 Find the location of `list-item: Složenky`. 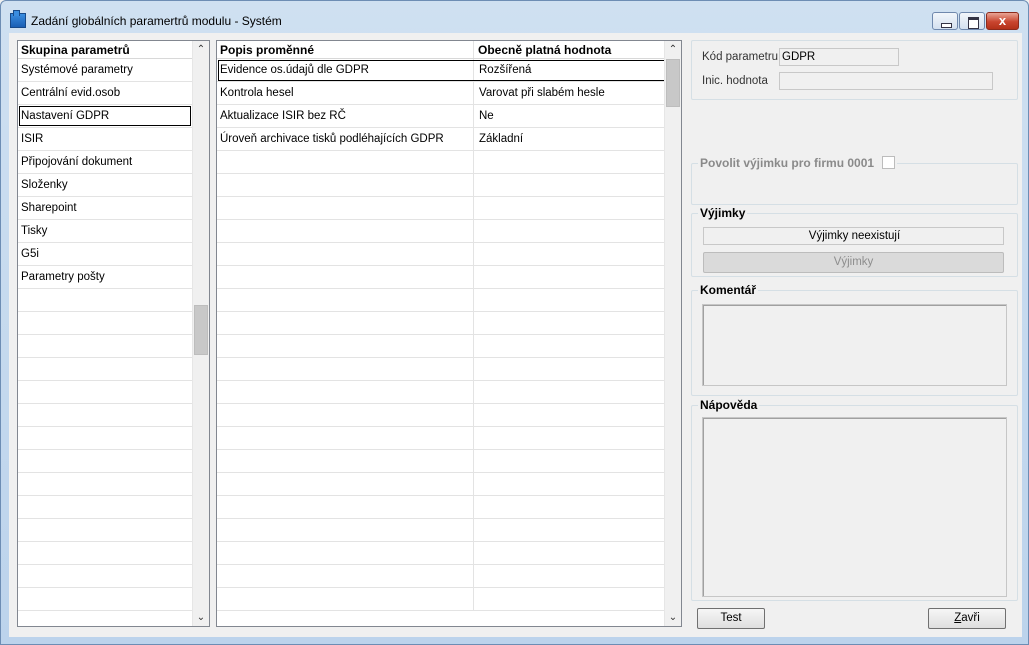

list-item: Složenky is located at coordinates (105, 185).